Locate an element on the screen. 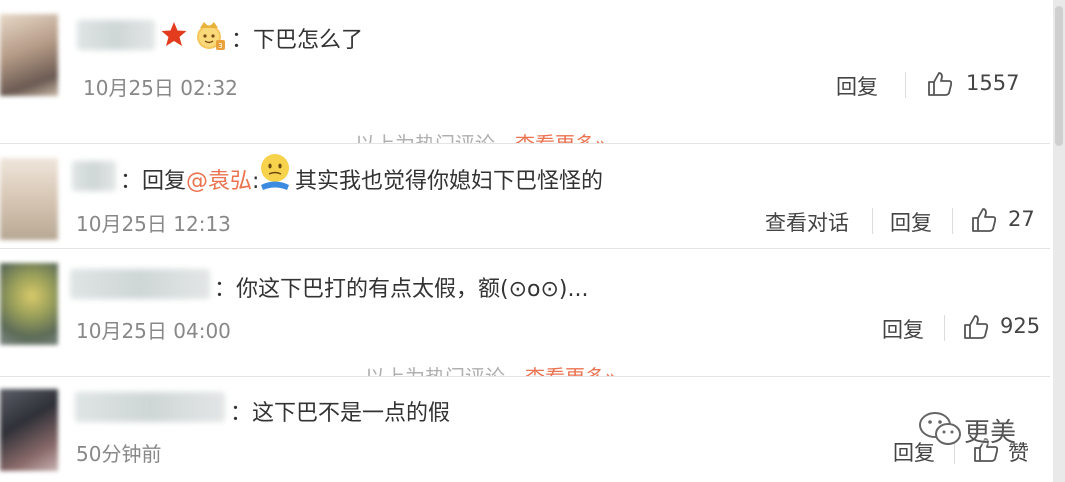 The width and height of the screenshot is (1065, 482). view-conversation-button: 查看对话 is located at coordinates (807, 222).